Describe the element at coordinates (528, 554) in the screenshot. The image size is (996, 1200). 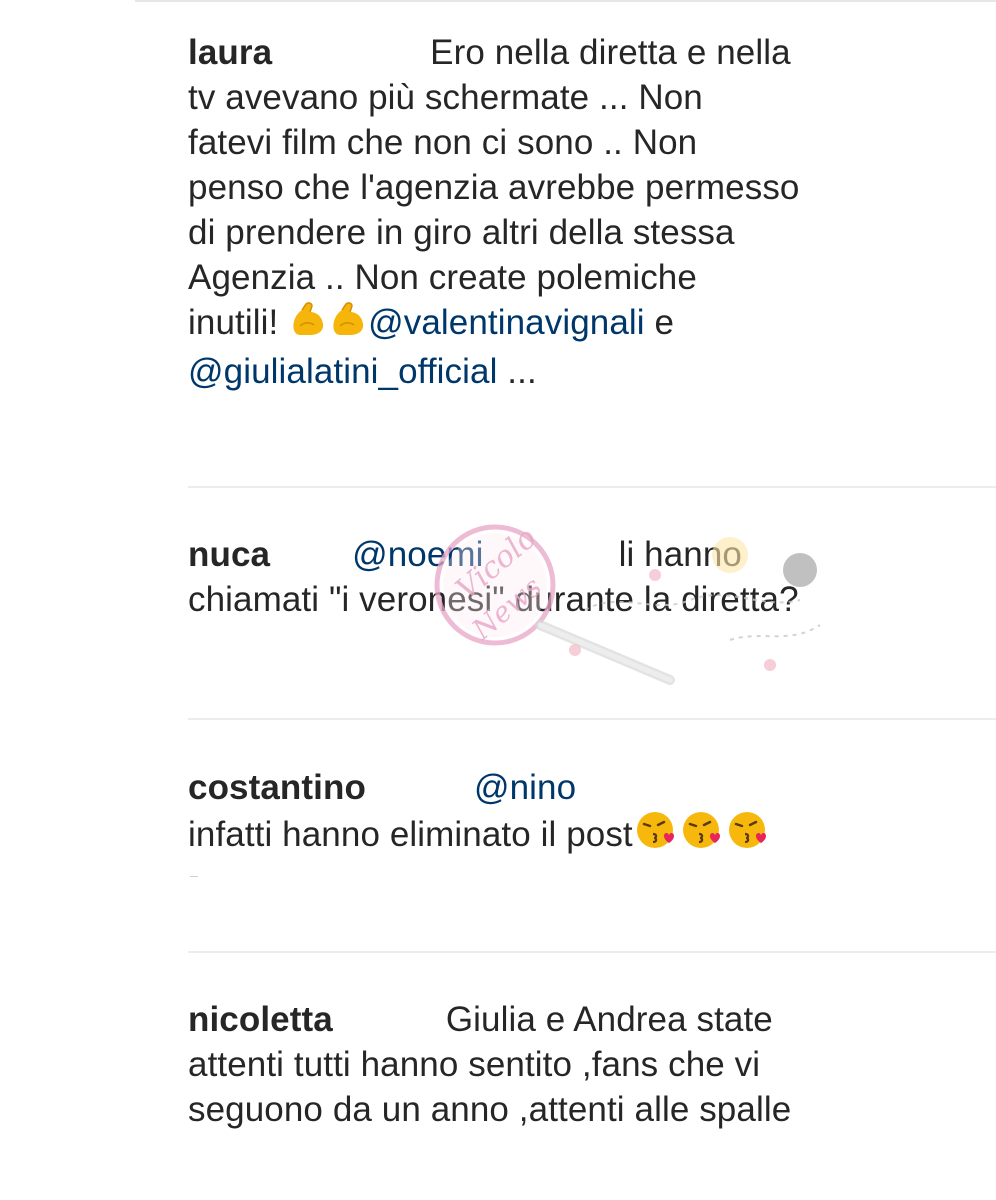
I see `comment-line: nuca @noemi li hanno` at that location.